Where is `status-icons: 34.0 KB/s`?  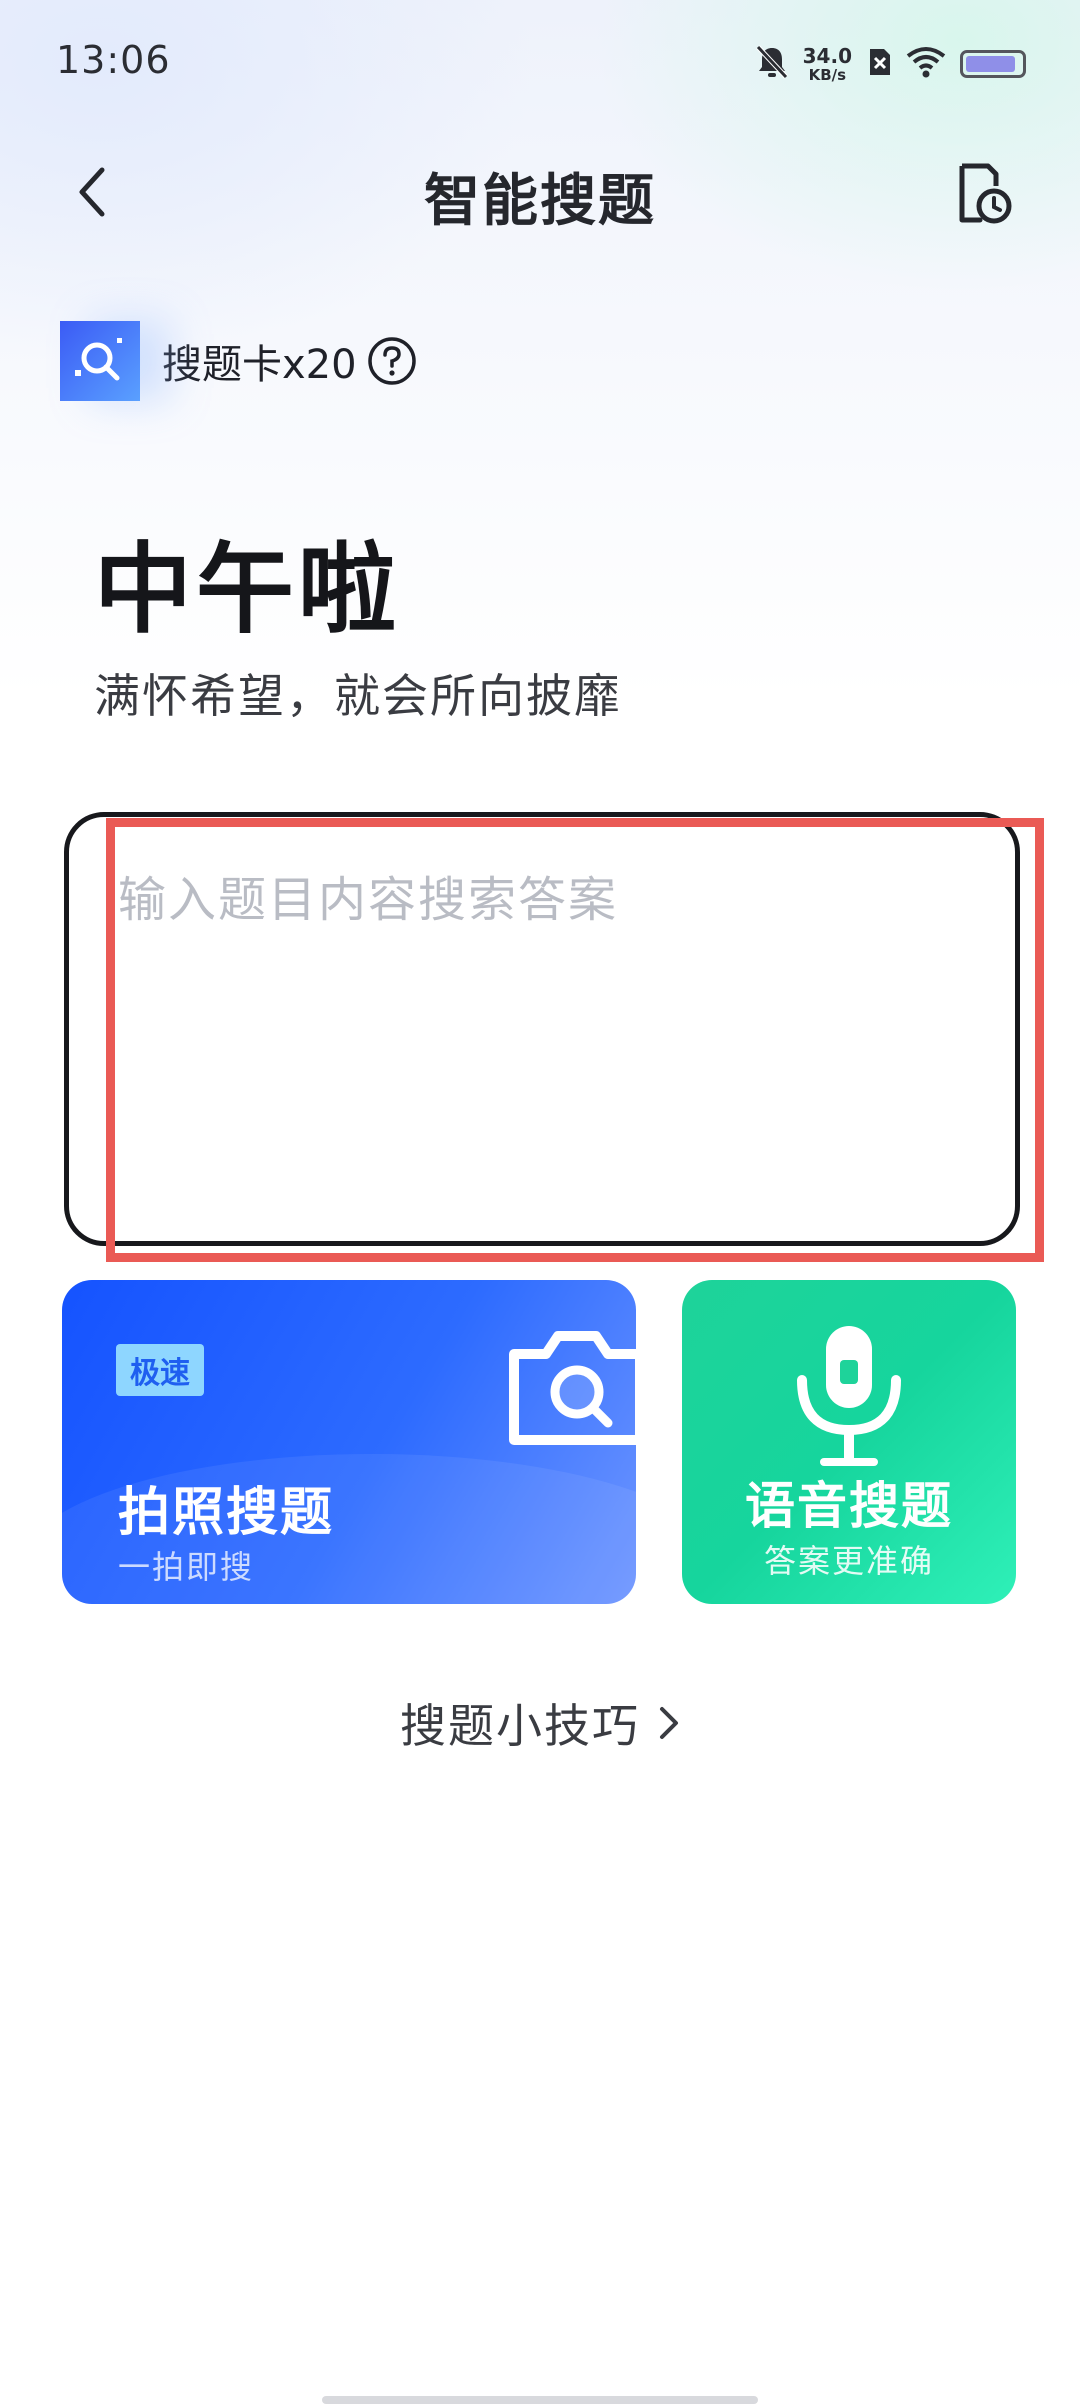
status-icons: 34.0 KB/s is located at coordinates (890, 64).